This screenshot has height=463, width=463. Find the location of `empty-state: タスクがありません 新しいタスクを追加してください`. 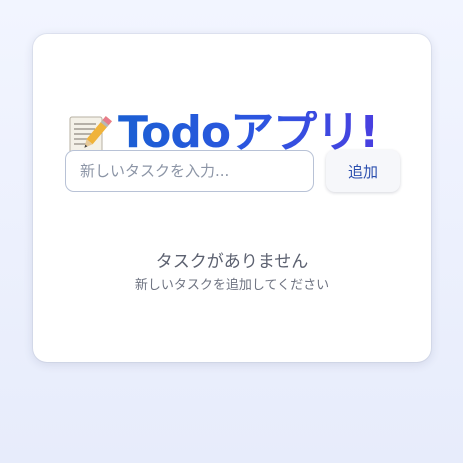

empty-state: タスクがありません 新しいタスクを追加してください is located at coordinates (232, 273).